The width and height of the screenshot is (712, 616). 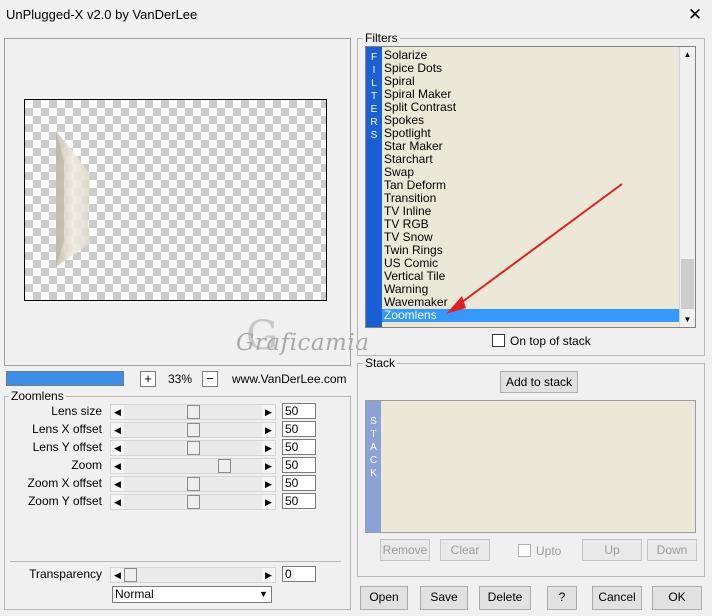 What do you see at coordinates (444, 598) in the screenshot?
I see `save-button: Save` at bounding box center [444, 598].